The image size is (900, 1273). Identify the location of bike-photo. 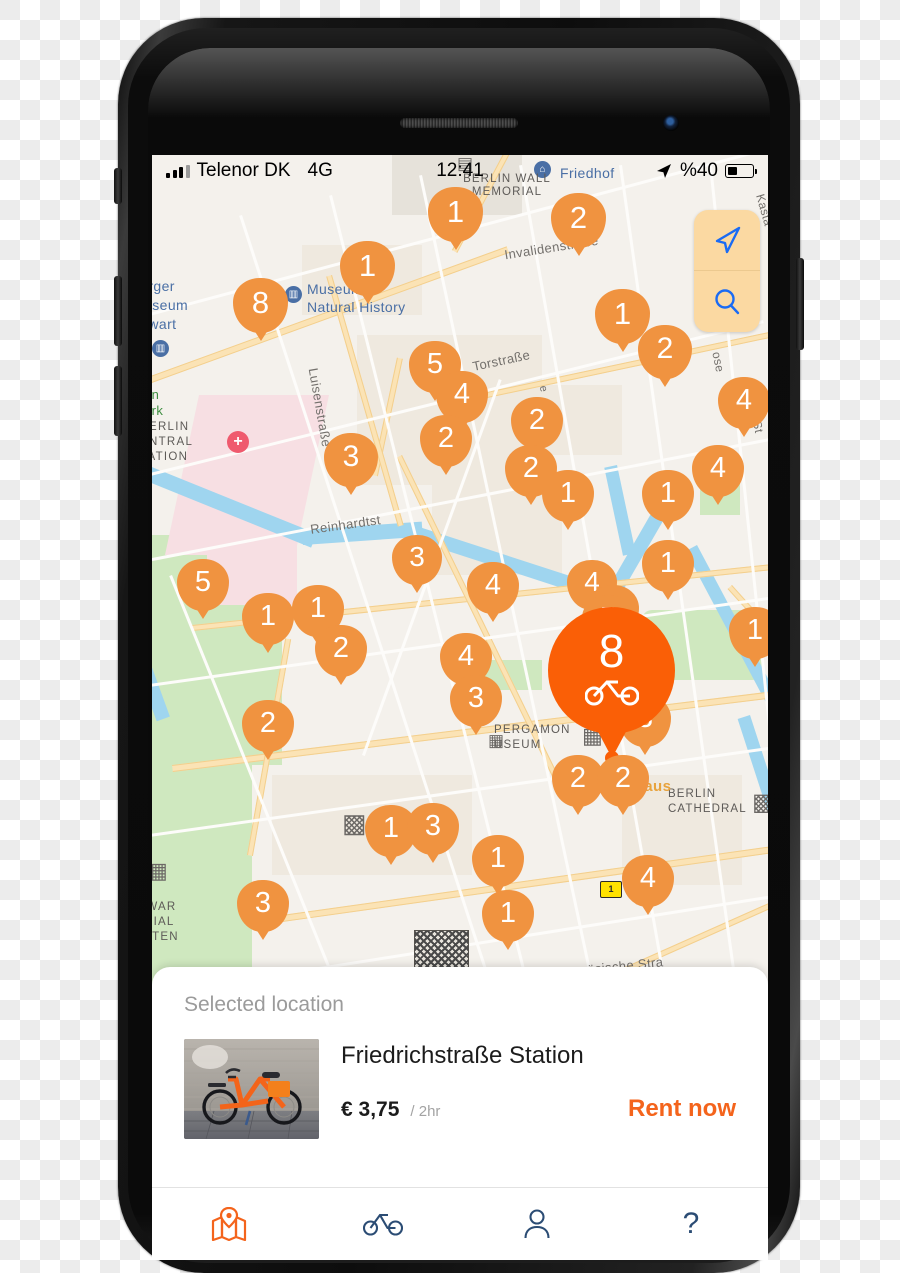
(251, 1089).